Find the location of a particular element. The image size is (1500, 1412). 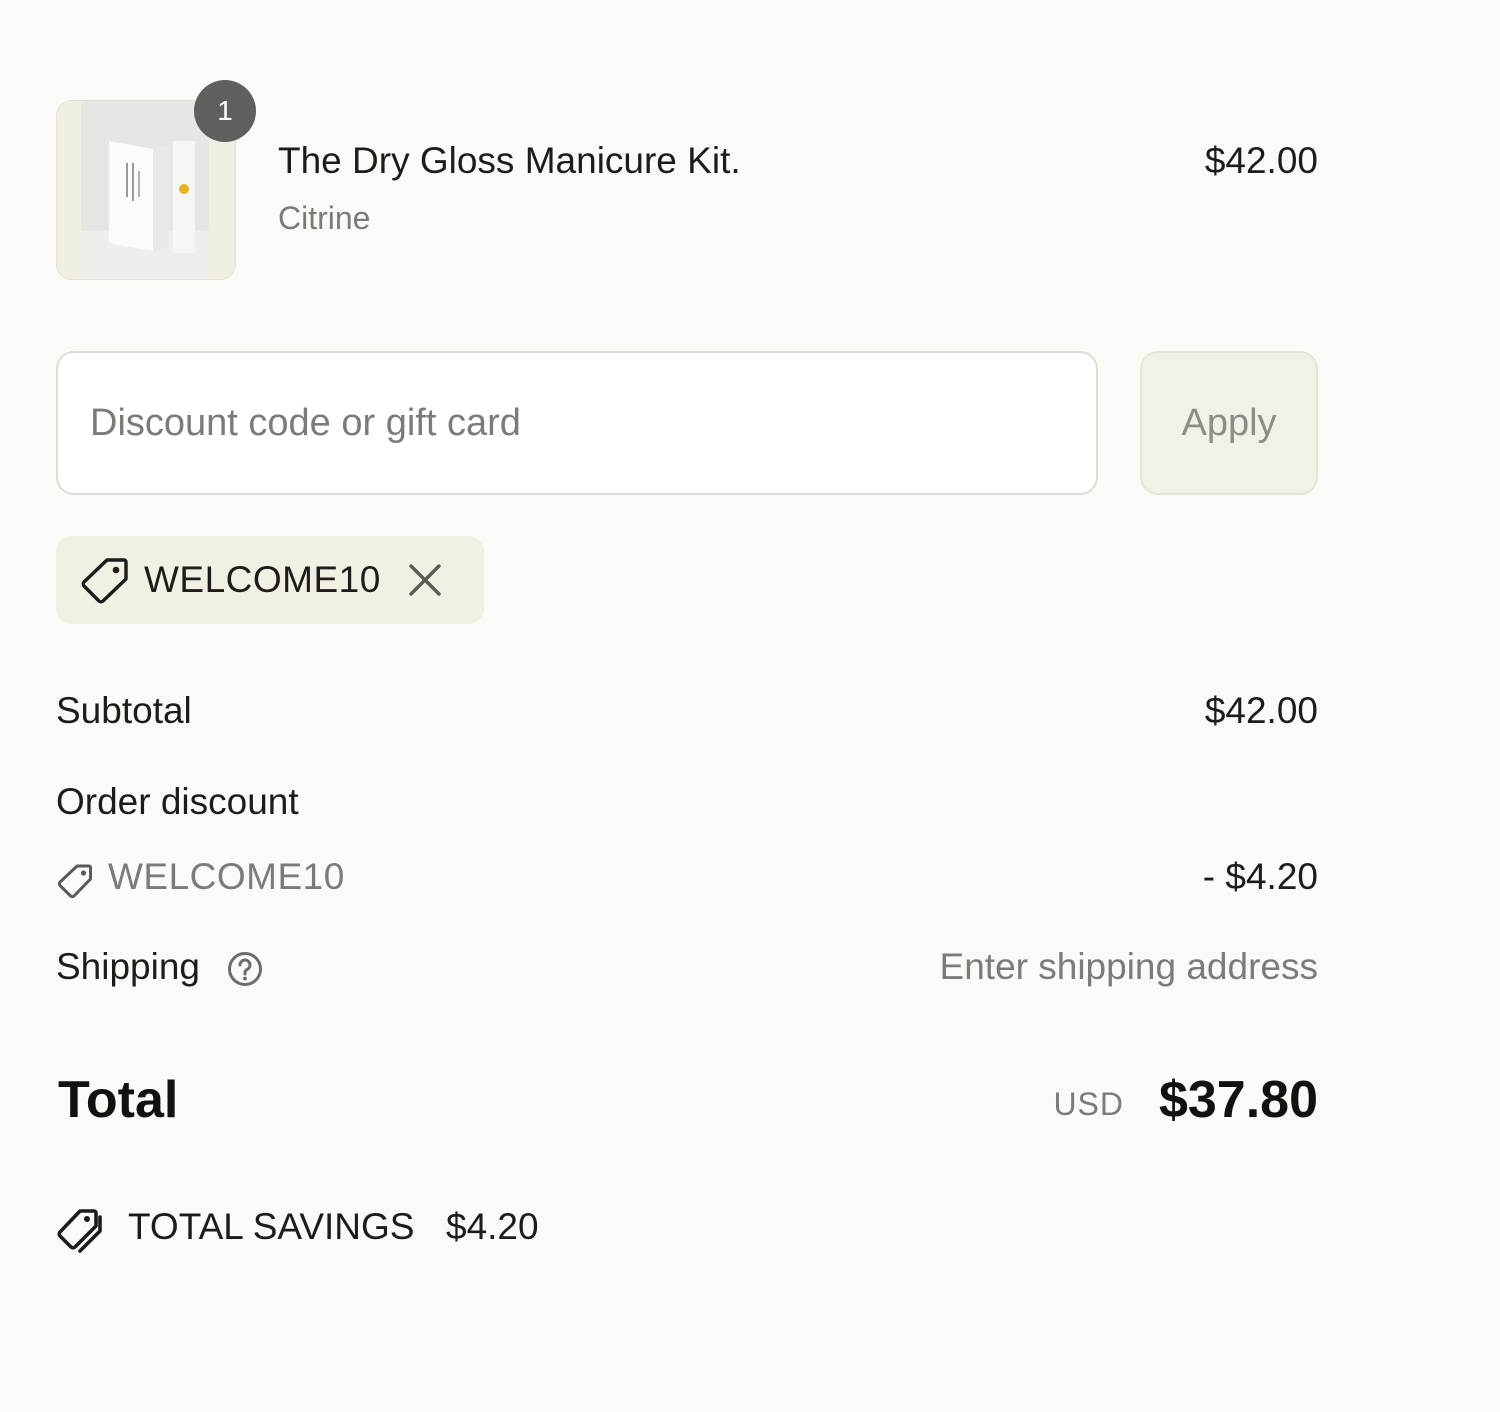

applied-discount-chip: WELCOME10 is located at coordinates (270, 580).